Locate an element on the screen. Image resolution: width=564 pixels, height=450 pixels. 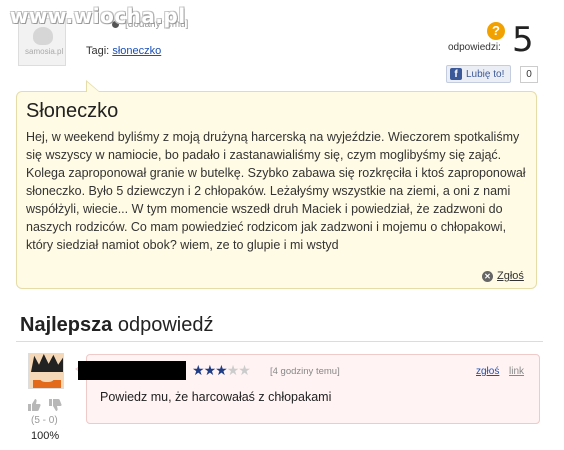
report-question-link: Zgłoś is located at coordinates (510, 276).